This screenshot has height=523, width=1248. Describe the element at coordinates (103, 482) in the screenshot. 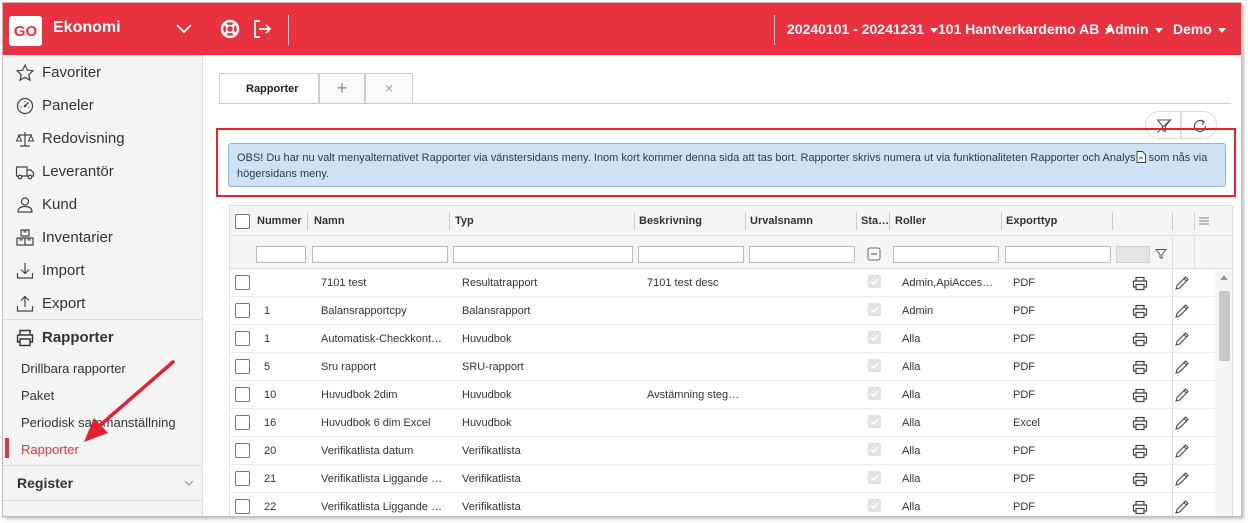

I see `sidebar-item-register: Register` at that location.